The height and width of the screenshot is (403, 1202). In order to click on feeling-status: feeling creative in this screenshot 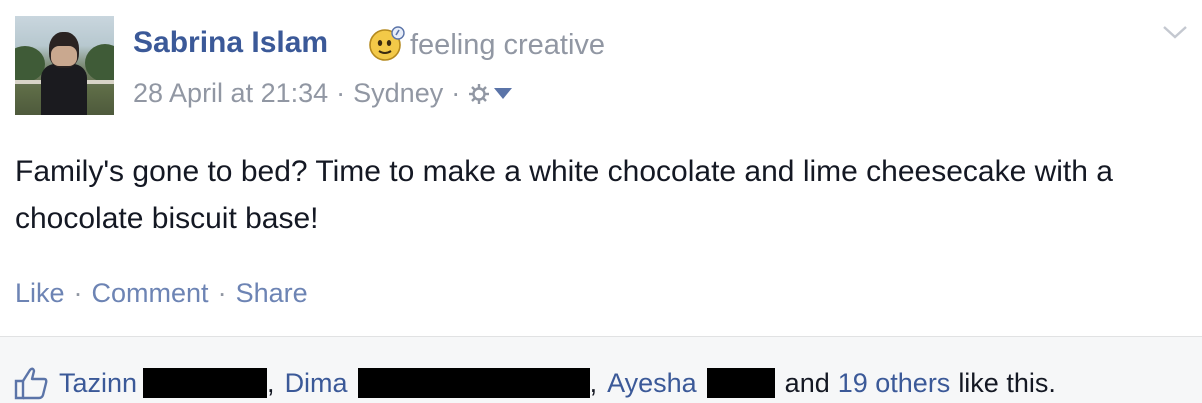, I will do `click(508, 45)`.